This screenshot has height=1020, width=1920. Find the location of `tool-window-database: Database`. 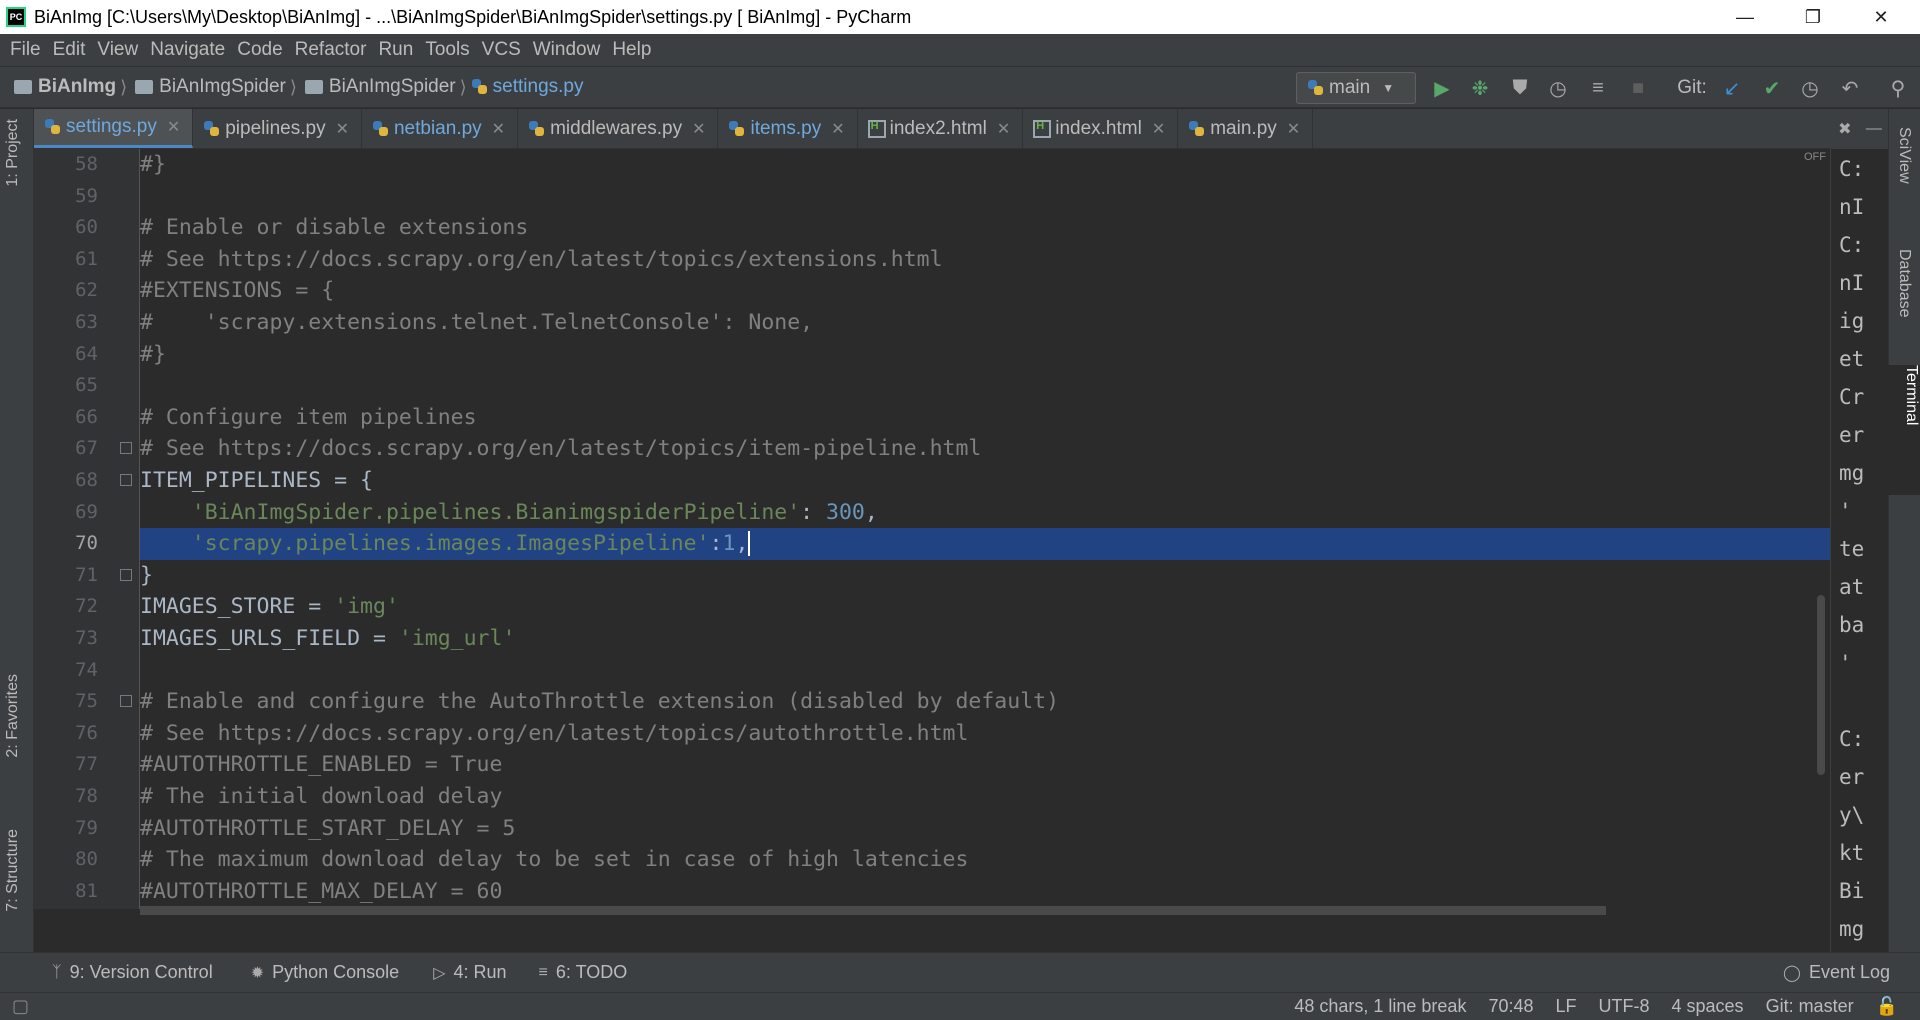

tool-window-database: Database is located at coordinates (1904, 283).